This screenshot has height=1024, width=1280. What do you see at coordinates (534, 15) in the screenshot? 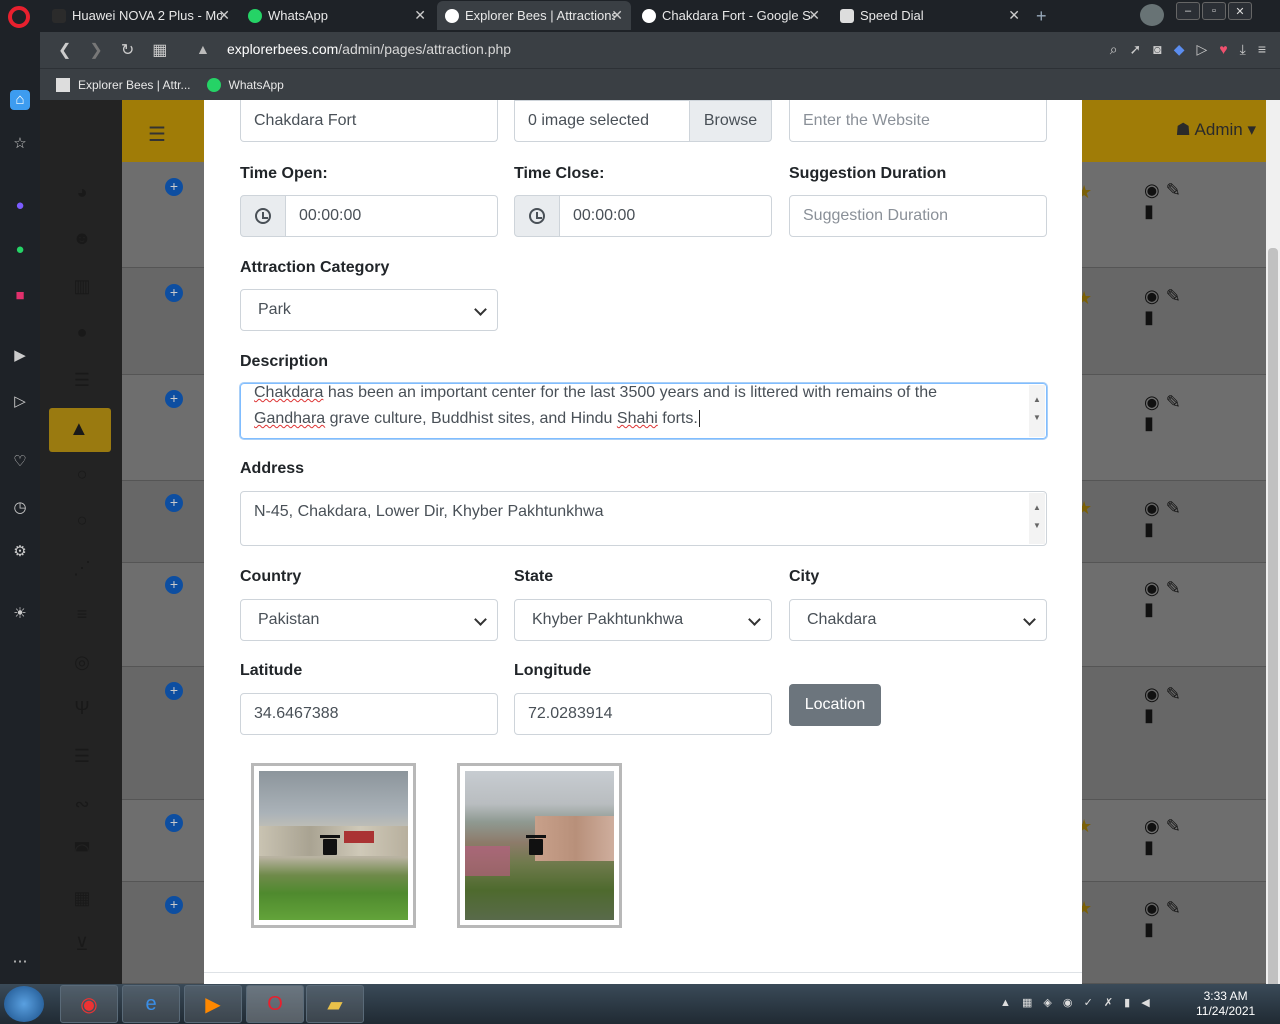
I see `tab-explorer-bees: Explorer Bees | Attractions ✕` at bounding box center [534, 15].